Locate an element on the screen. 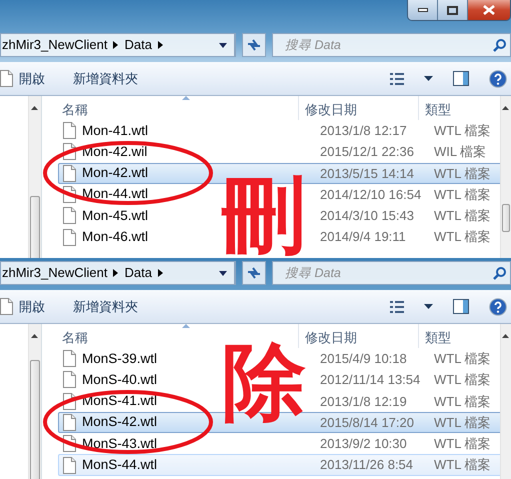 This screenshot has height=479, width=511. file-date: 2013/1/8 12:17 is located at coordinates (363, 131).